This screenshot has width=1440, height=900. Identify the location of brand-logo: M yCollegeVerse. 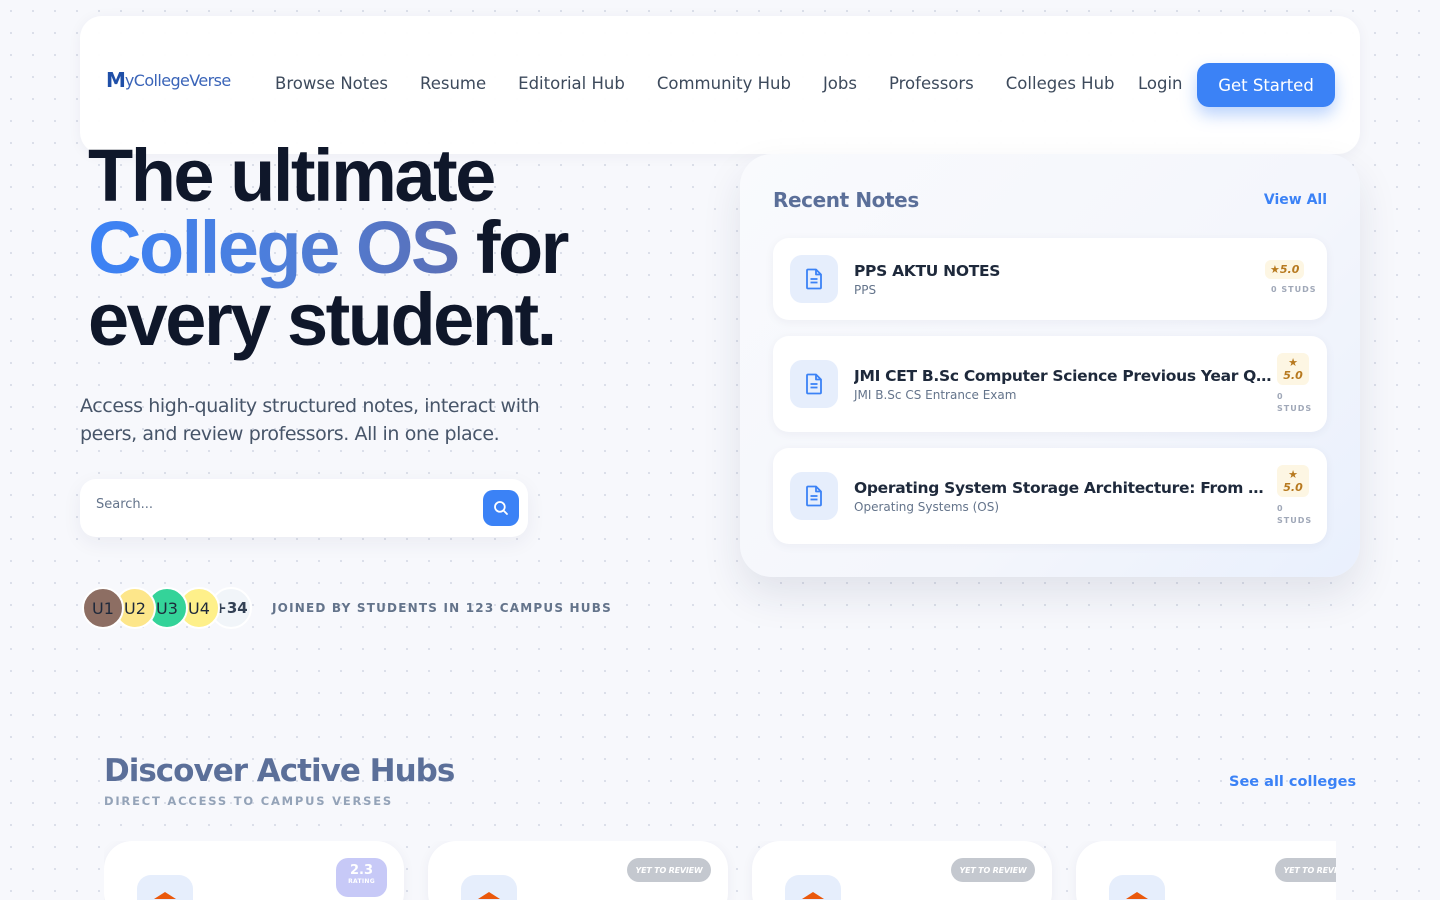
(168, 80).